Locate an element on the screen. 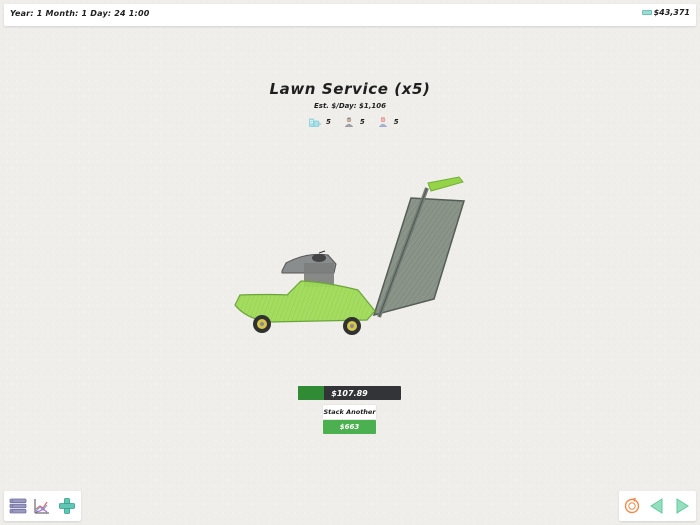  worker-count: 5 is located at coordinates (362, 122).